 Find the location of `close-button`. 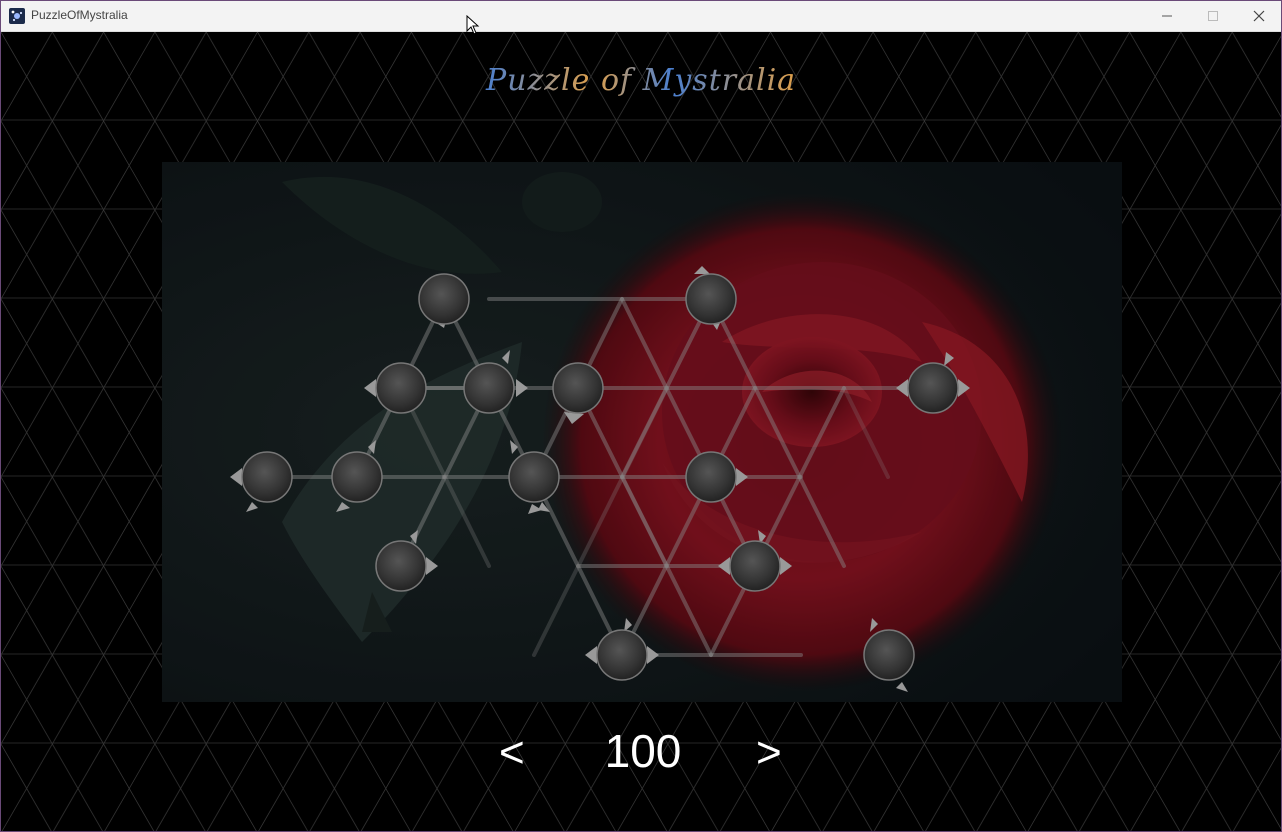

close-button is located at coordinates (1258, 16).